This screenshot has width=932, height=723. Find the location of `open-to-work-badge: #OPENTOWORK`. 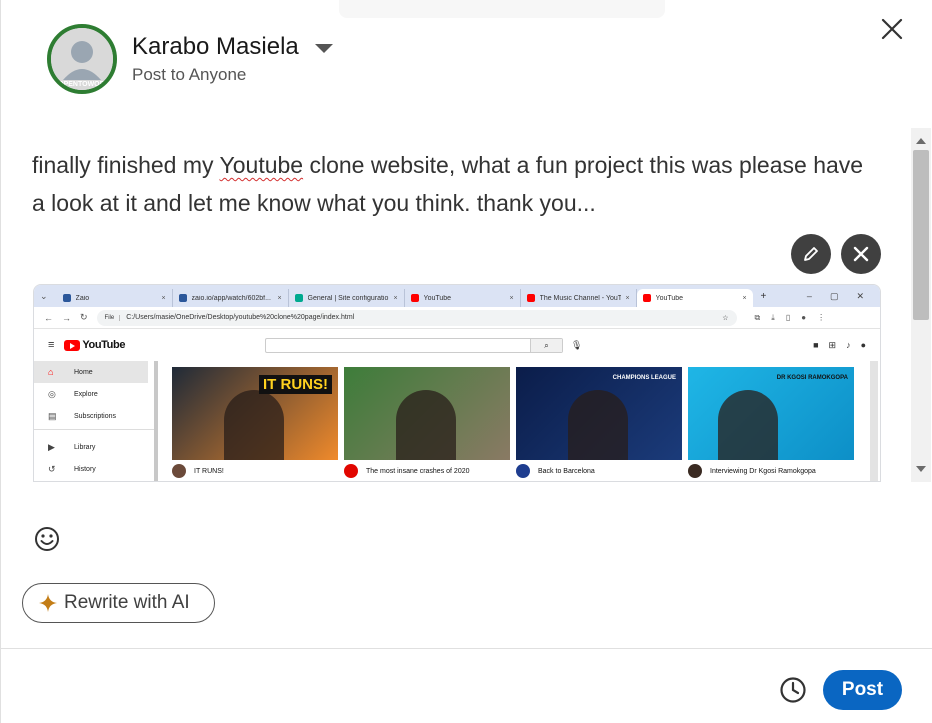

open-to-work-badge: #OPENTOWORK is located at coordinates (82, 84).